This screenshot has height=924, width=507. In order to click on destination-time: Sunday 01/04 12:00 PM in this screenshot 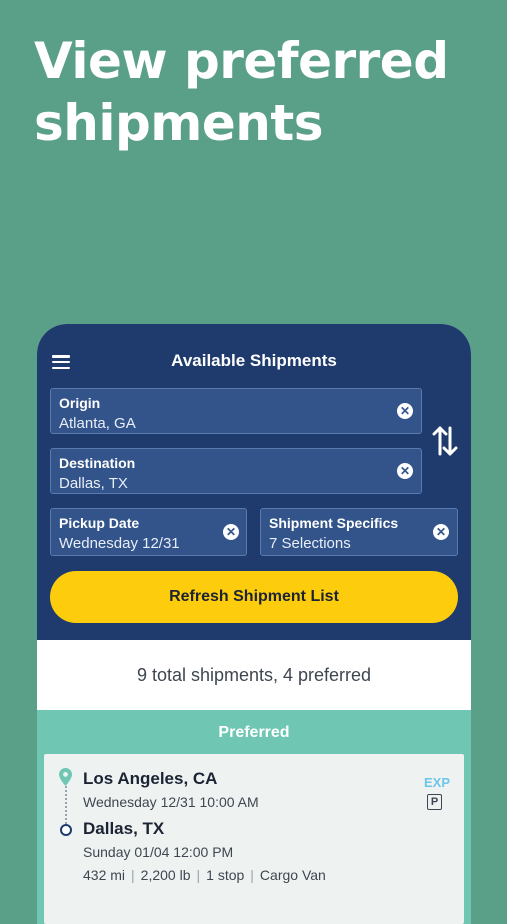, I will do `click(158, 852)`.